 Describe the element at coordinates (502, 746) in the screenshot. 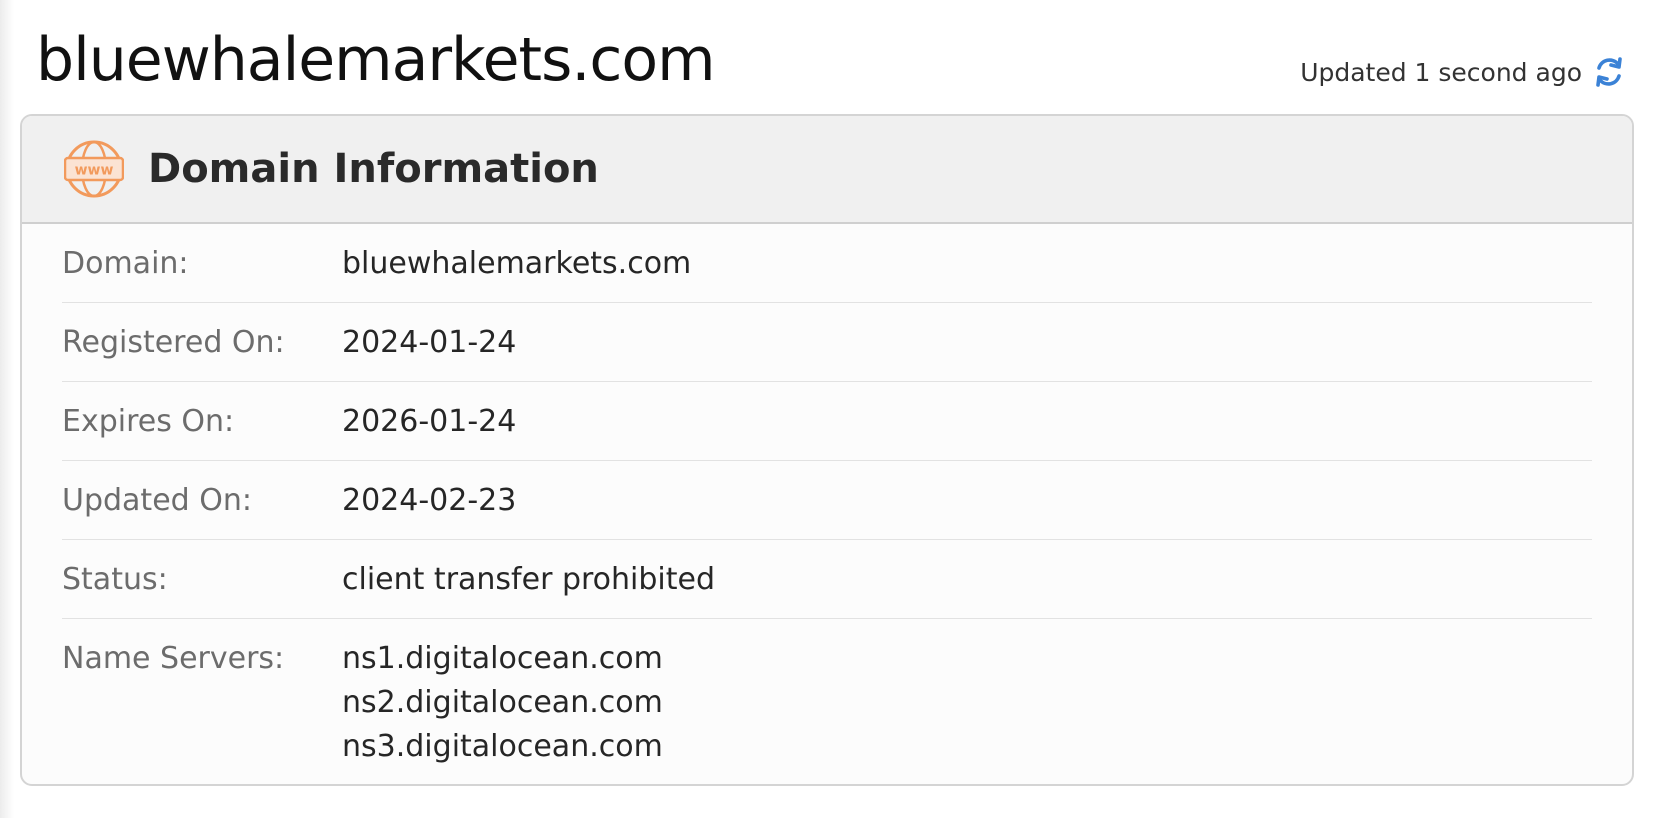

I see `name-server-item: ns3.digitalocean.com` at that location.